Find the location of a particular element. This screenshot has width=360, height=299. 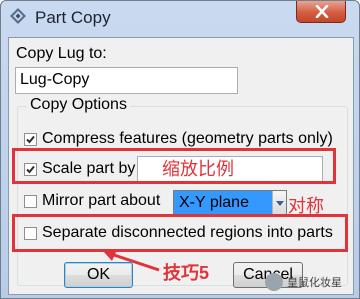

copy-to-label: Copy Lug to: is located at coordinates (61, 53).